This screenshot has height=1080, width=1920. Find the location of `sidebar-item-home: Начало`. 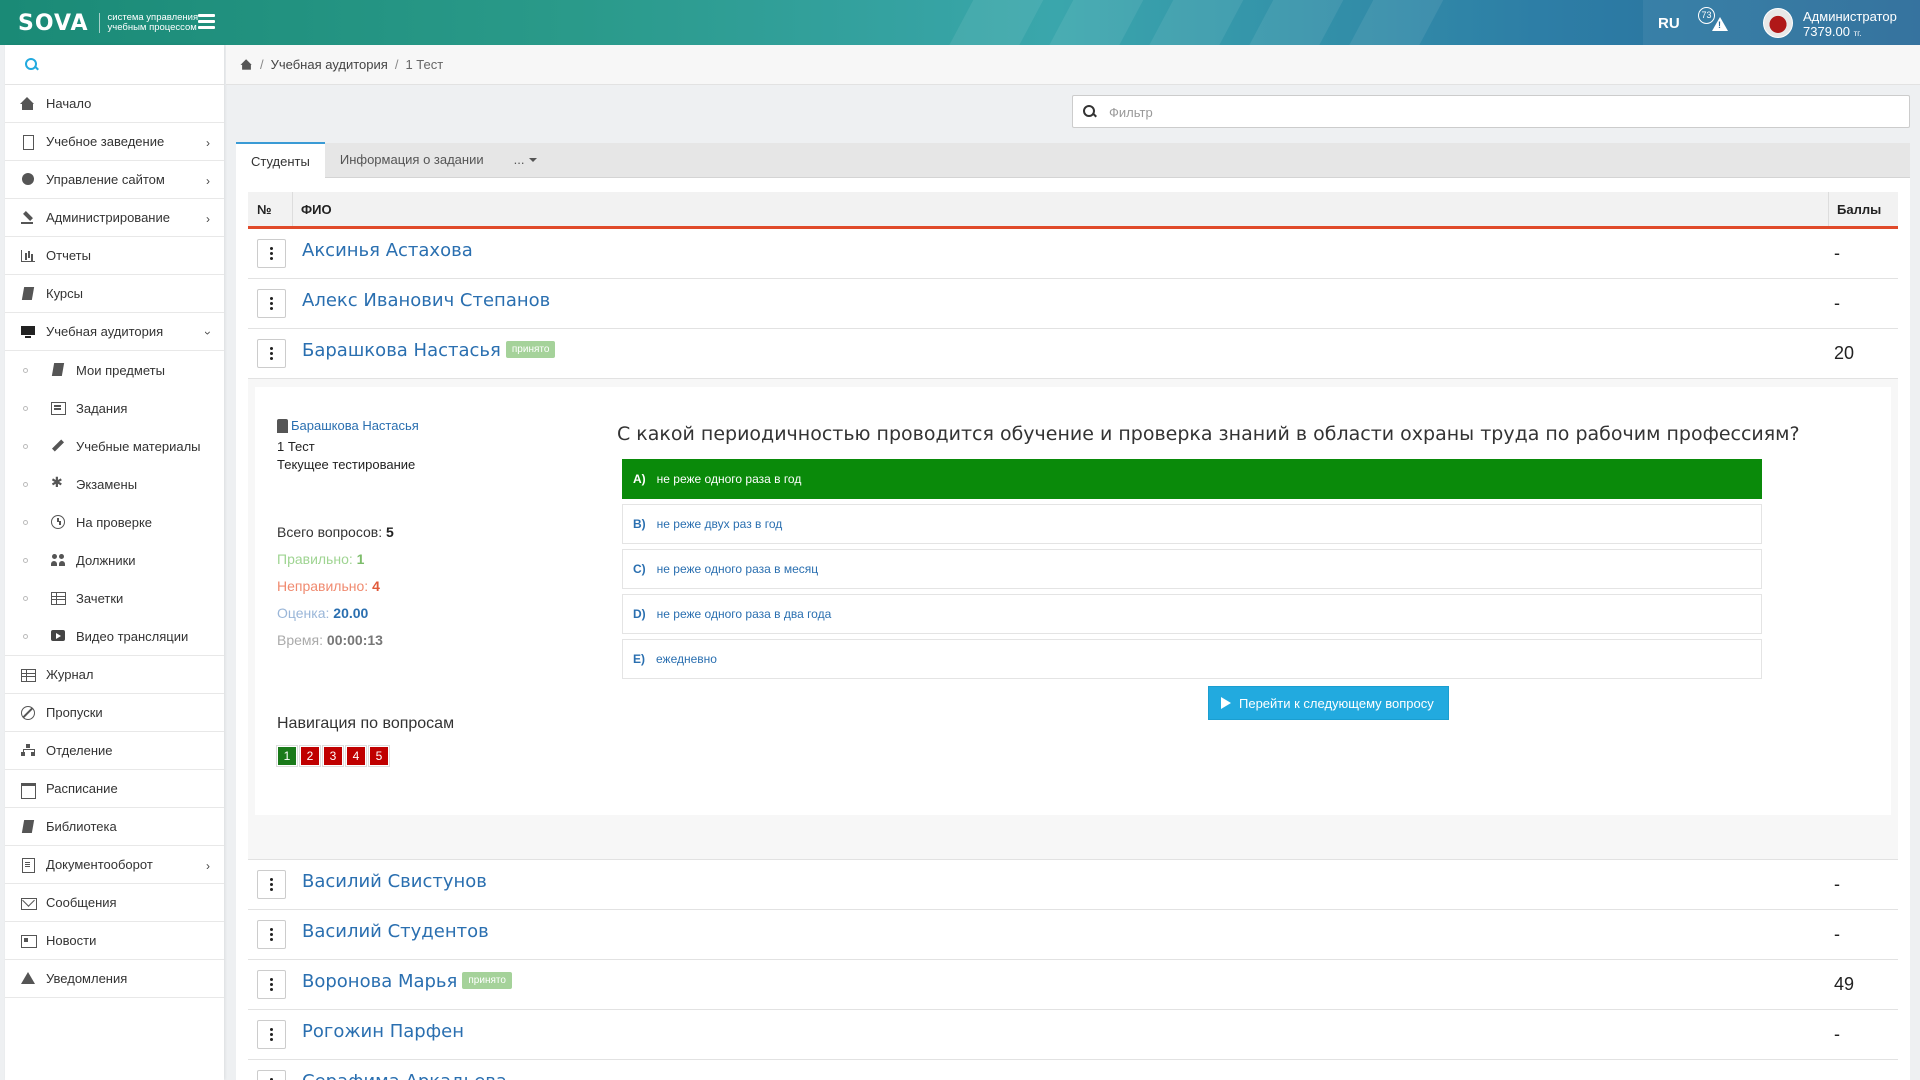

sidebar-item-home: Начало is located at coordinates (114, 104).